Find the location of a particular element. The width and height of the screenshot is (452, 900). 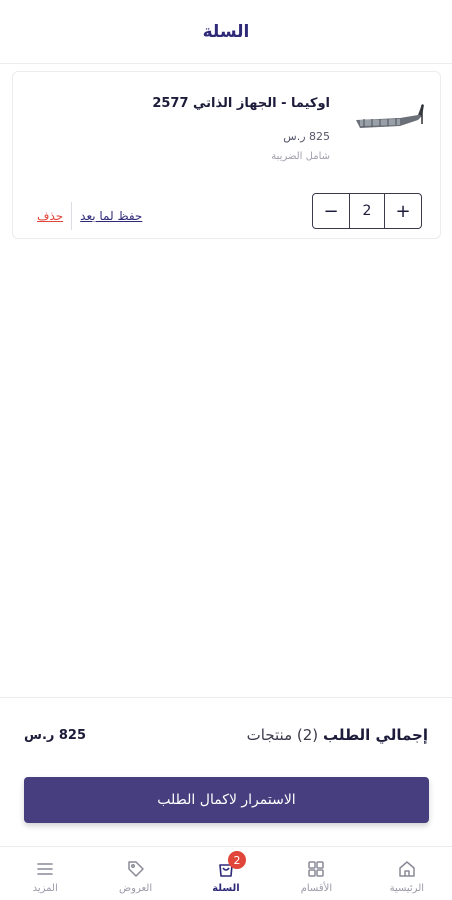

nav-item-categories: الأقسام is located at coordinates (316, 873).